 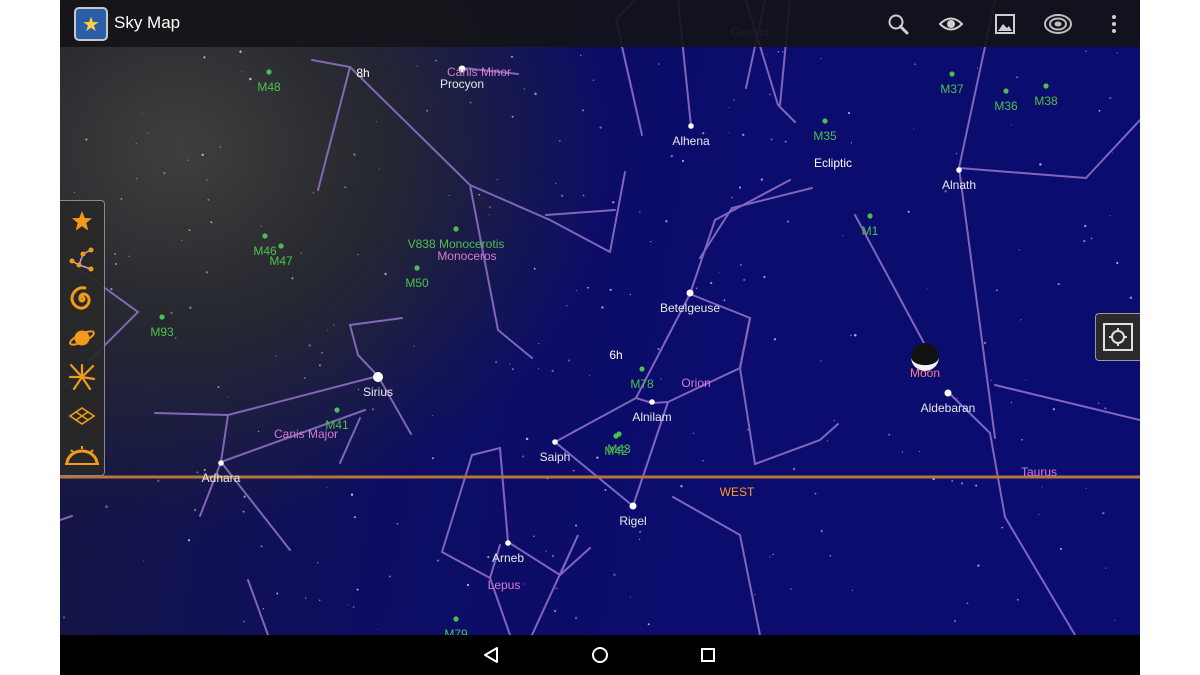 I want to click on star-dot-aldebaran, so click(x=948, y=393).